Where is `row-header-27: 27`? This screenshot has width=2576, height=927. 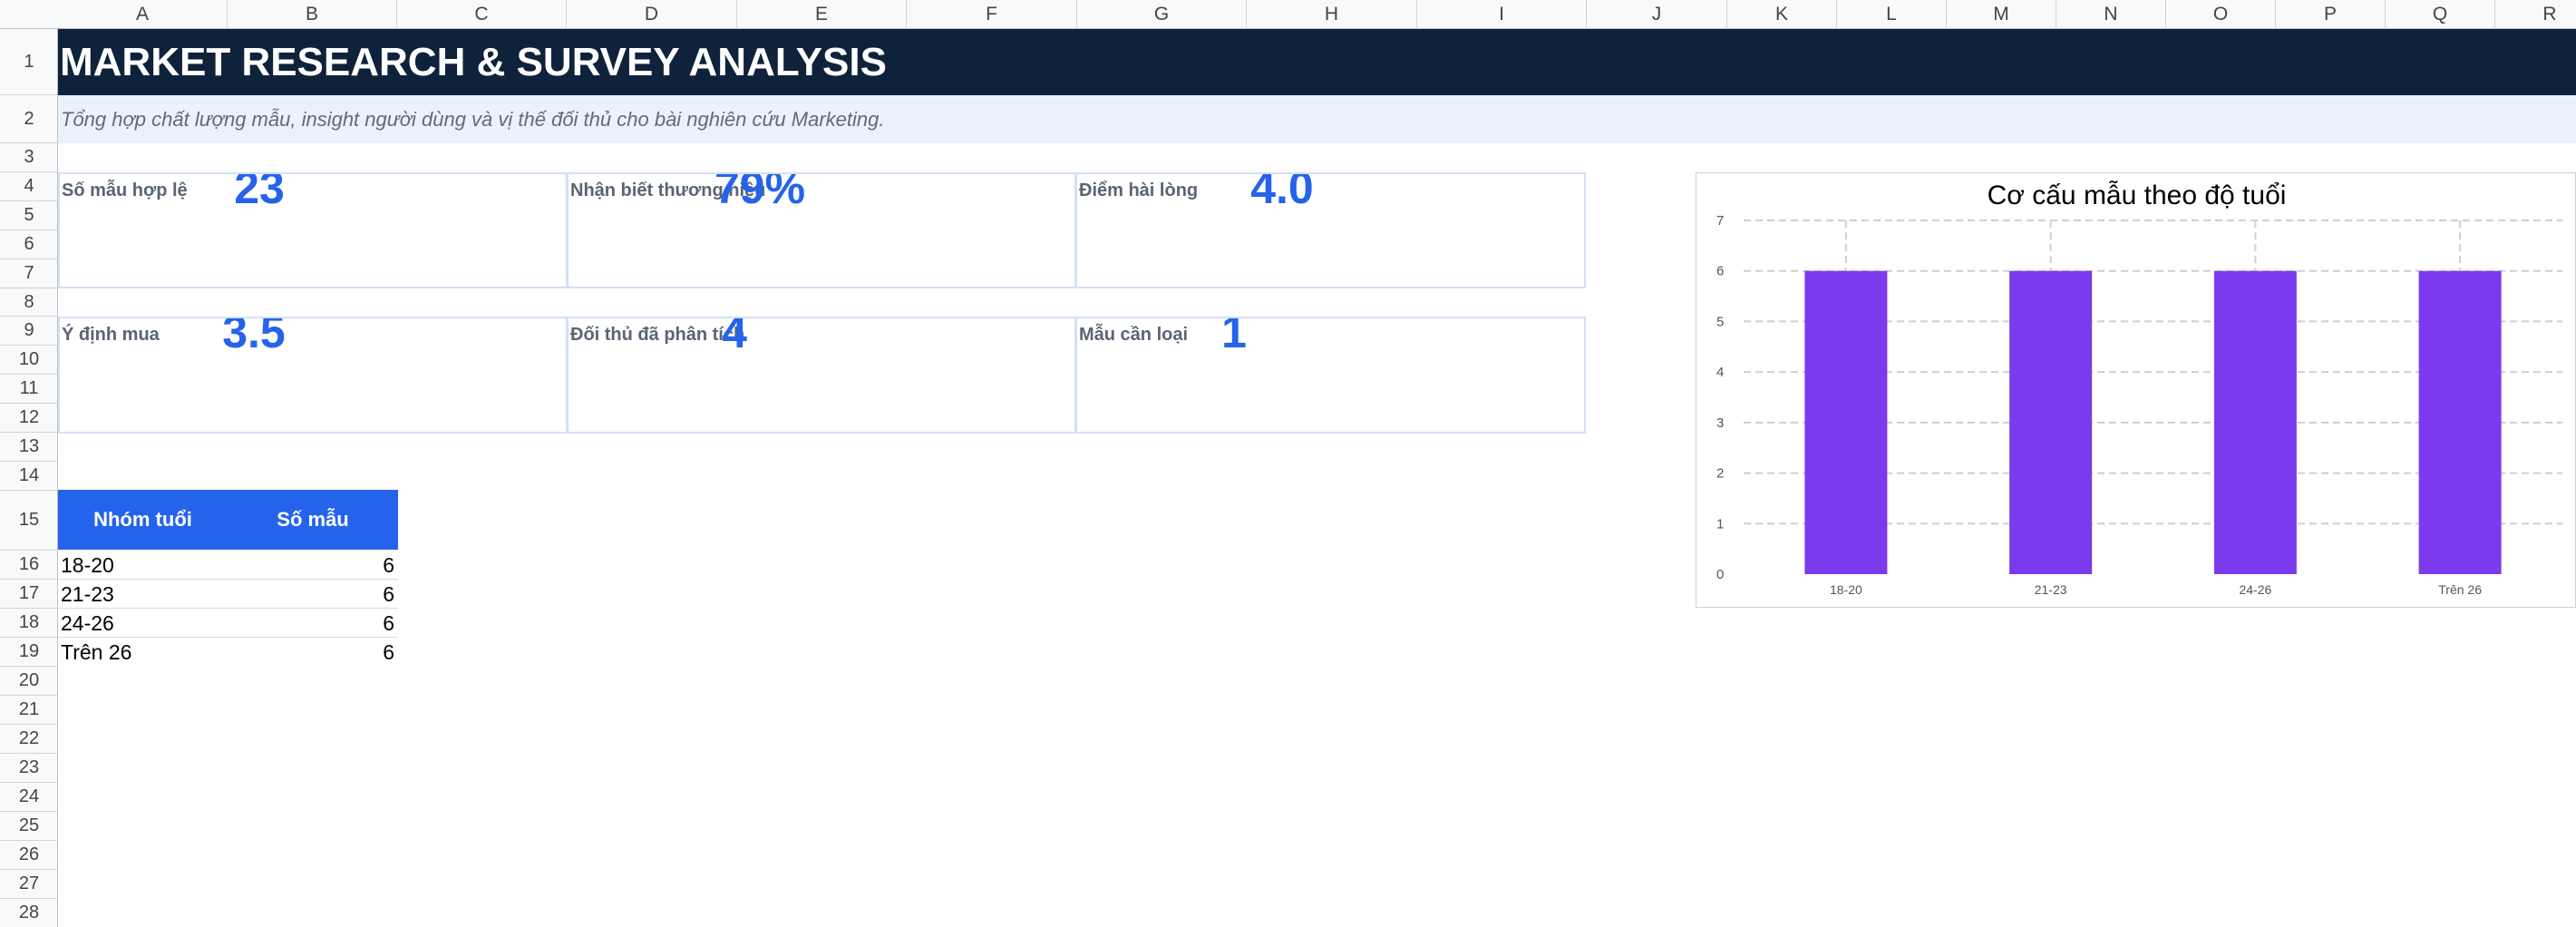 row-header-27: 27 is located at coordinates (29, 885).